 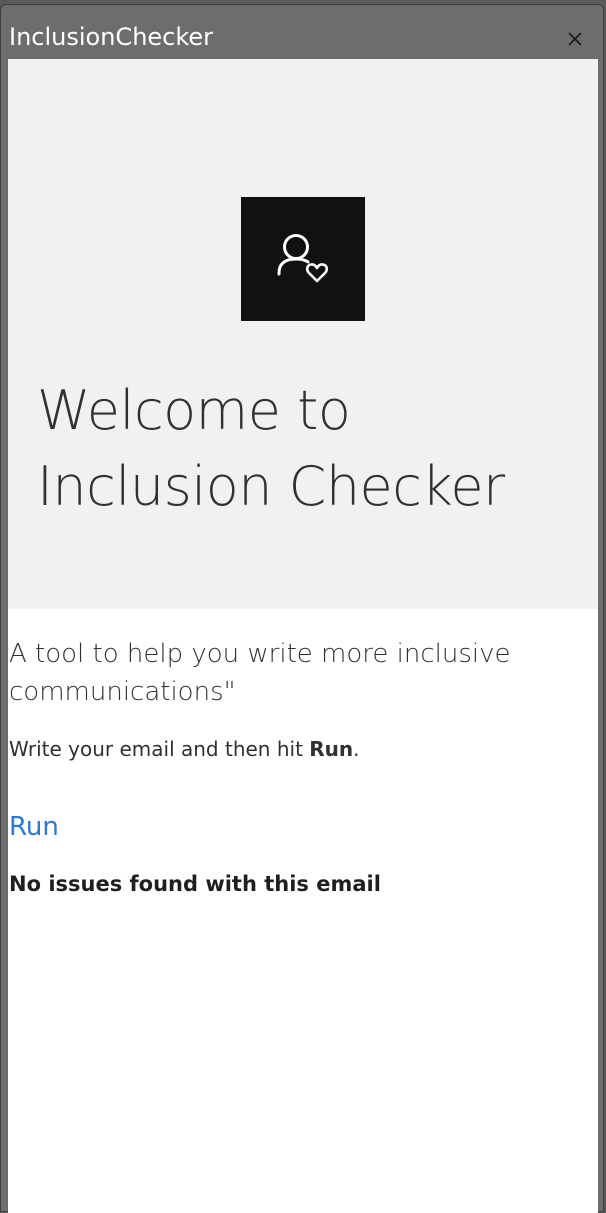 I want to click on app-logo, so click(x=303, y=259).